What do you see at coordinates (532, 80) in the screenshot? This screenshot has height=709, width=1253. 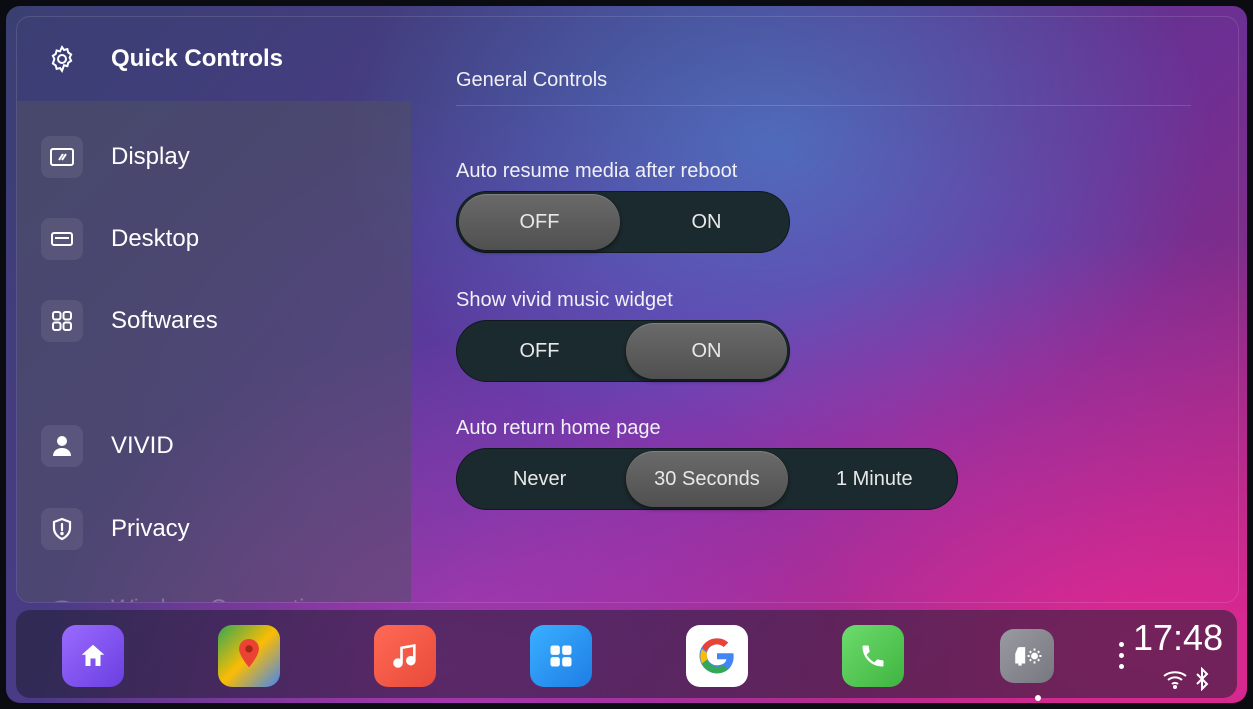 I see `section-title: General Controls` at bounding box center [532, 80].